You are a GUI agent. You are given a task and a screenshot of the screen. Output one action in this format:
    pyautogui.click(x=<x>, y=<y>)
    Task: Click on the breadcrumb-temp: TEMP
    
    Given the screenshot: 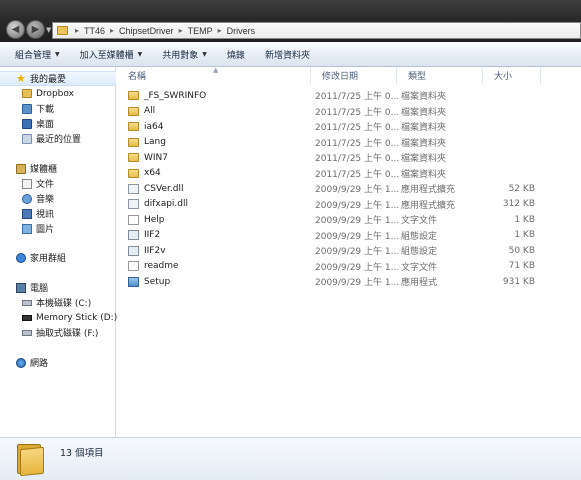 What is the action you would take?
    pyautogui.click(x=200, y=31)
    